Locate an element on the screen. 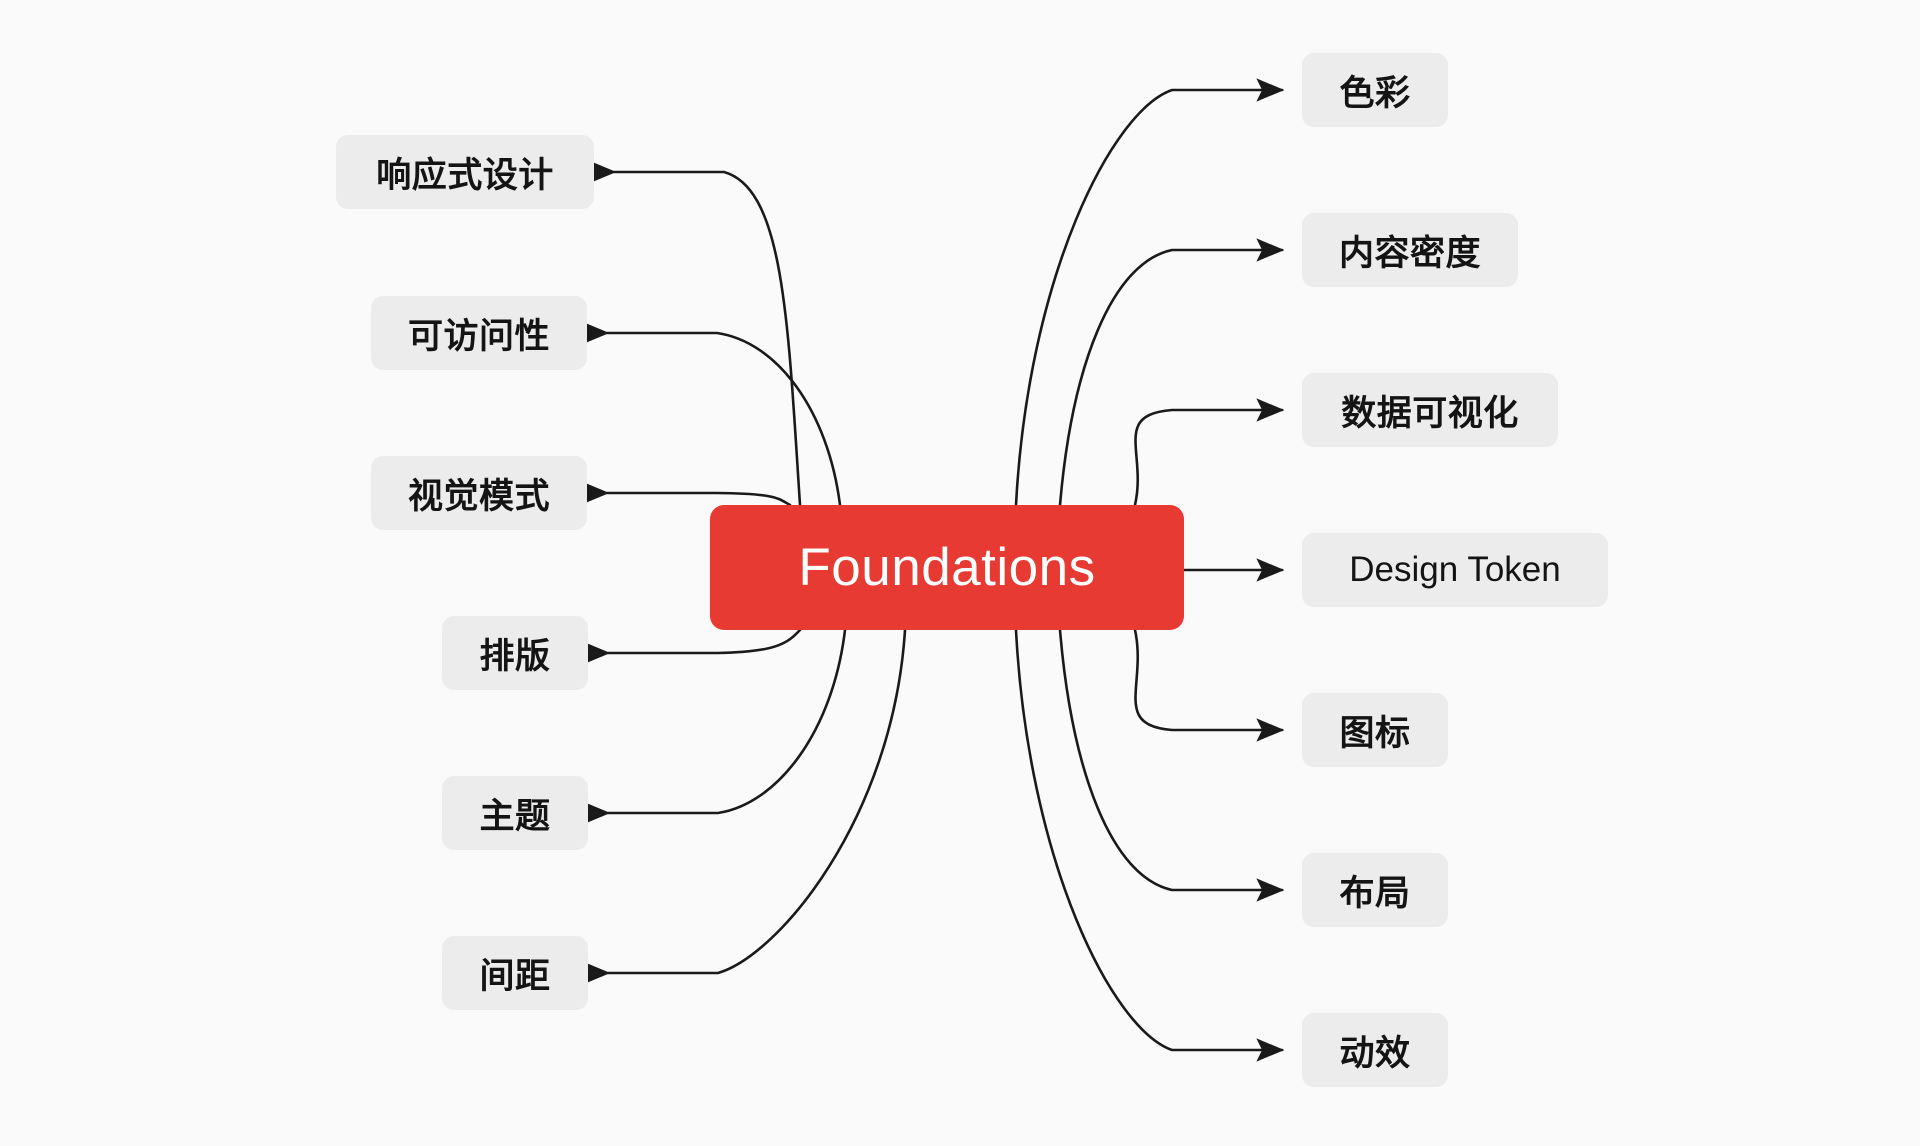 This screenshot has height=1146, width=1920. leaf-node-left-0: 响应式设计 is located at coordinates (465, 172).